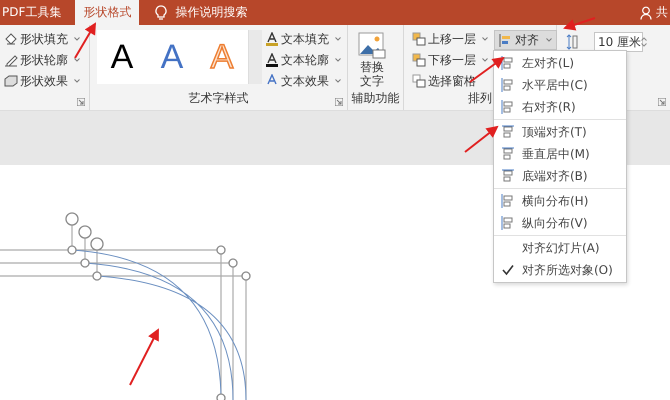  I want to click on ribbon-menu-button: 形状轮廓, so click(42, 60).